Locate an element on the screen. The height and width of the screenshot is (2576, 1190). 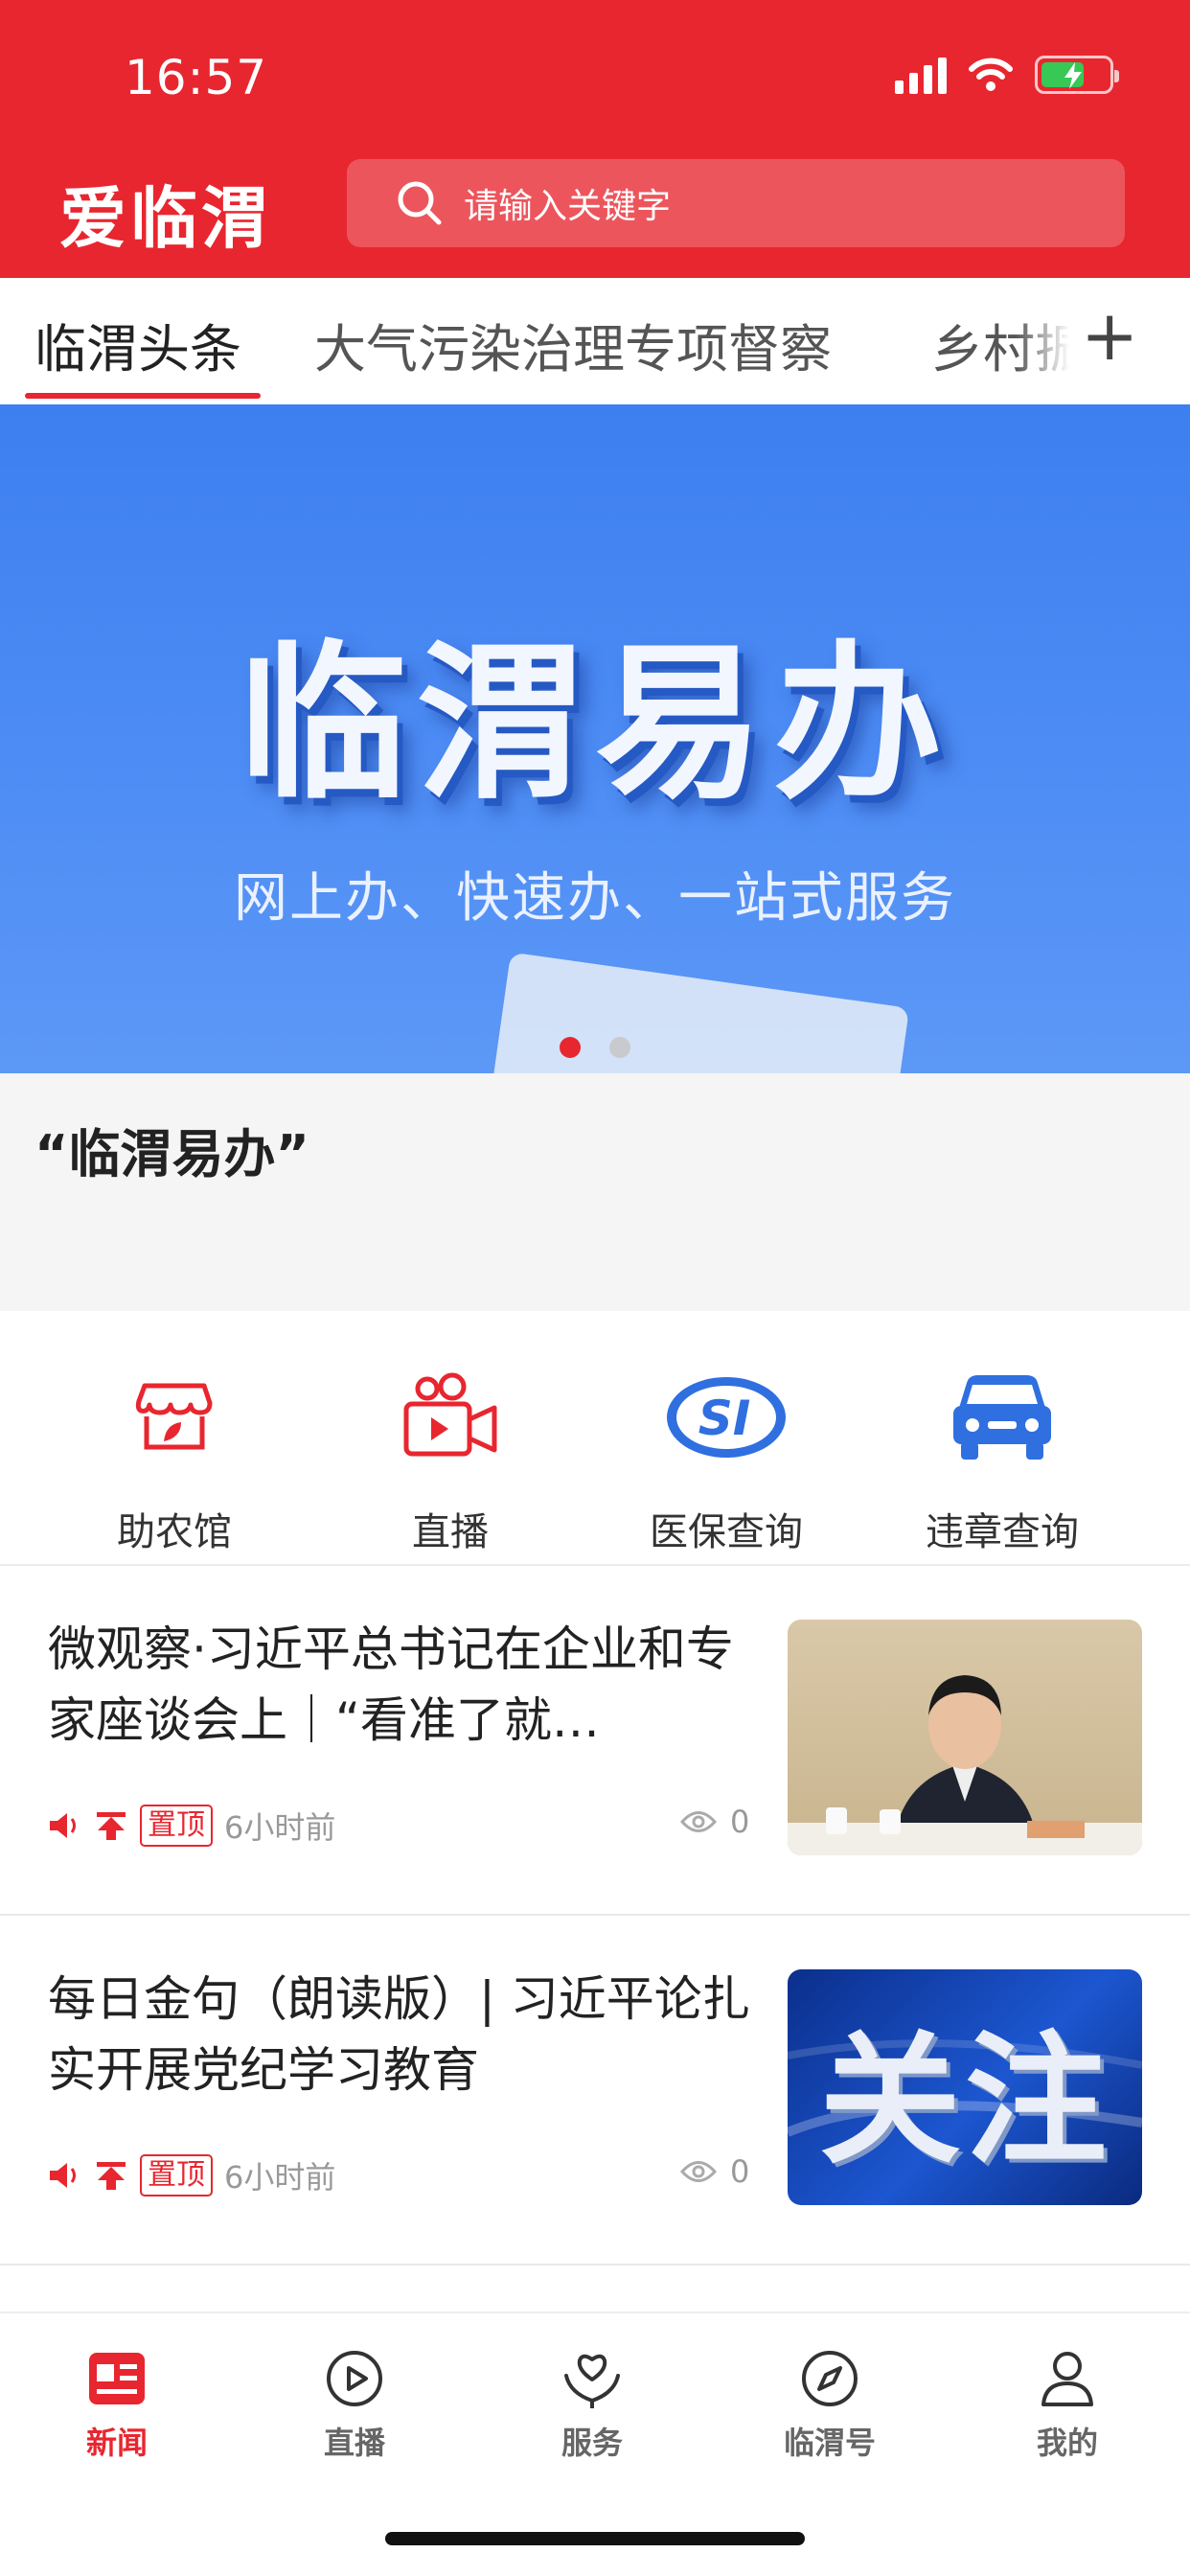
service-medical-insurance: SI 医保查询 is located at coordinates (726, 1460).